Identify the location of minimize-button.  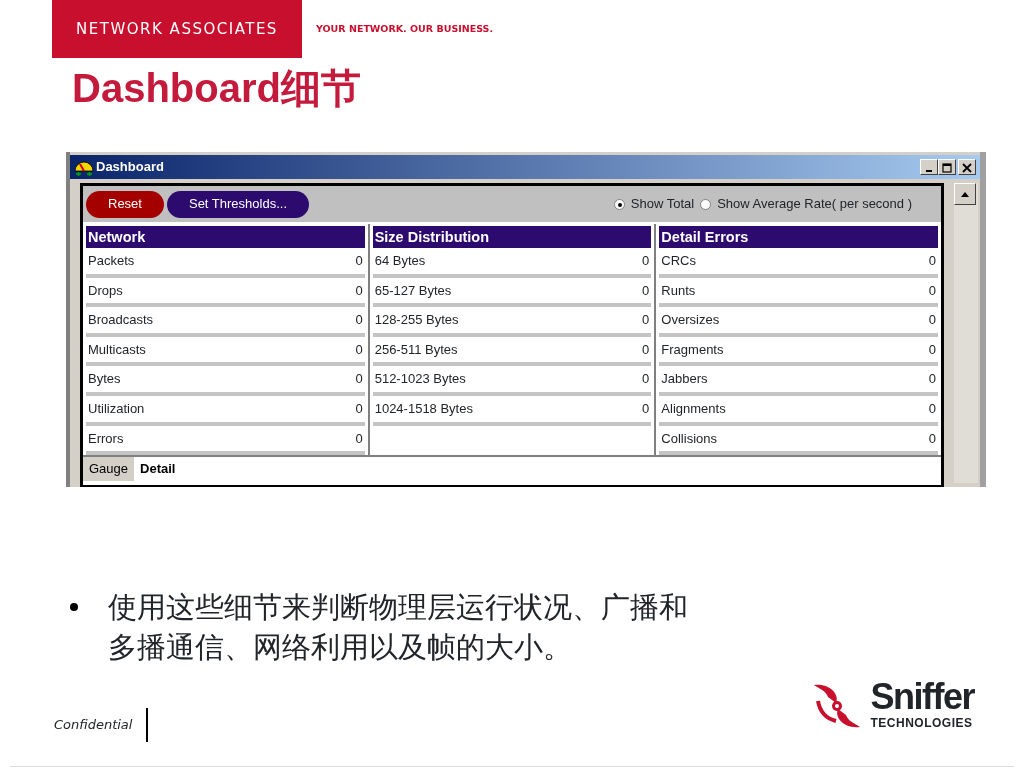
(929, 167).